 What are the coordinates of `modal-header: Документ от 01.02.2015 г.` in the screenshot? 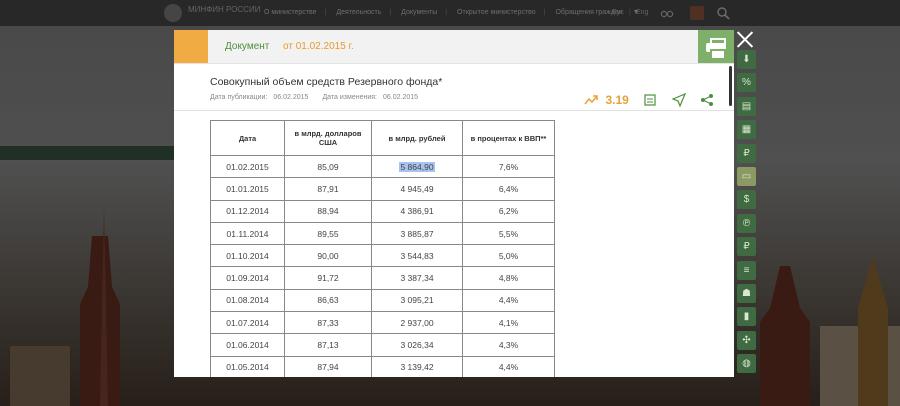 It's located at (454, 47).